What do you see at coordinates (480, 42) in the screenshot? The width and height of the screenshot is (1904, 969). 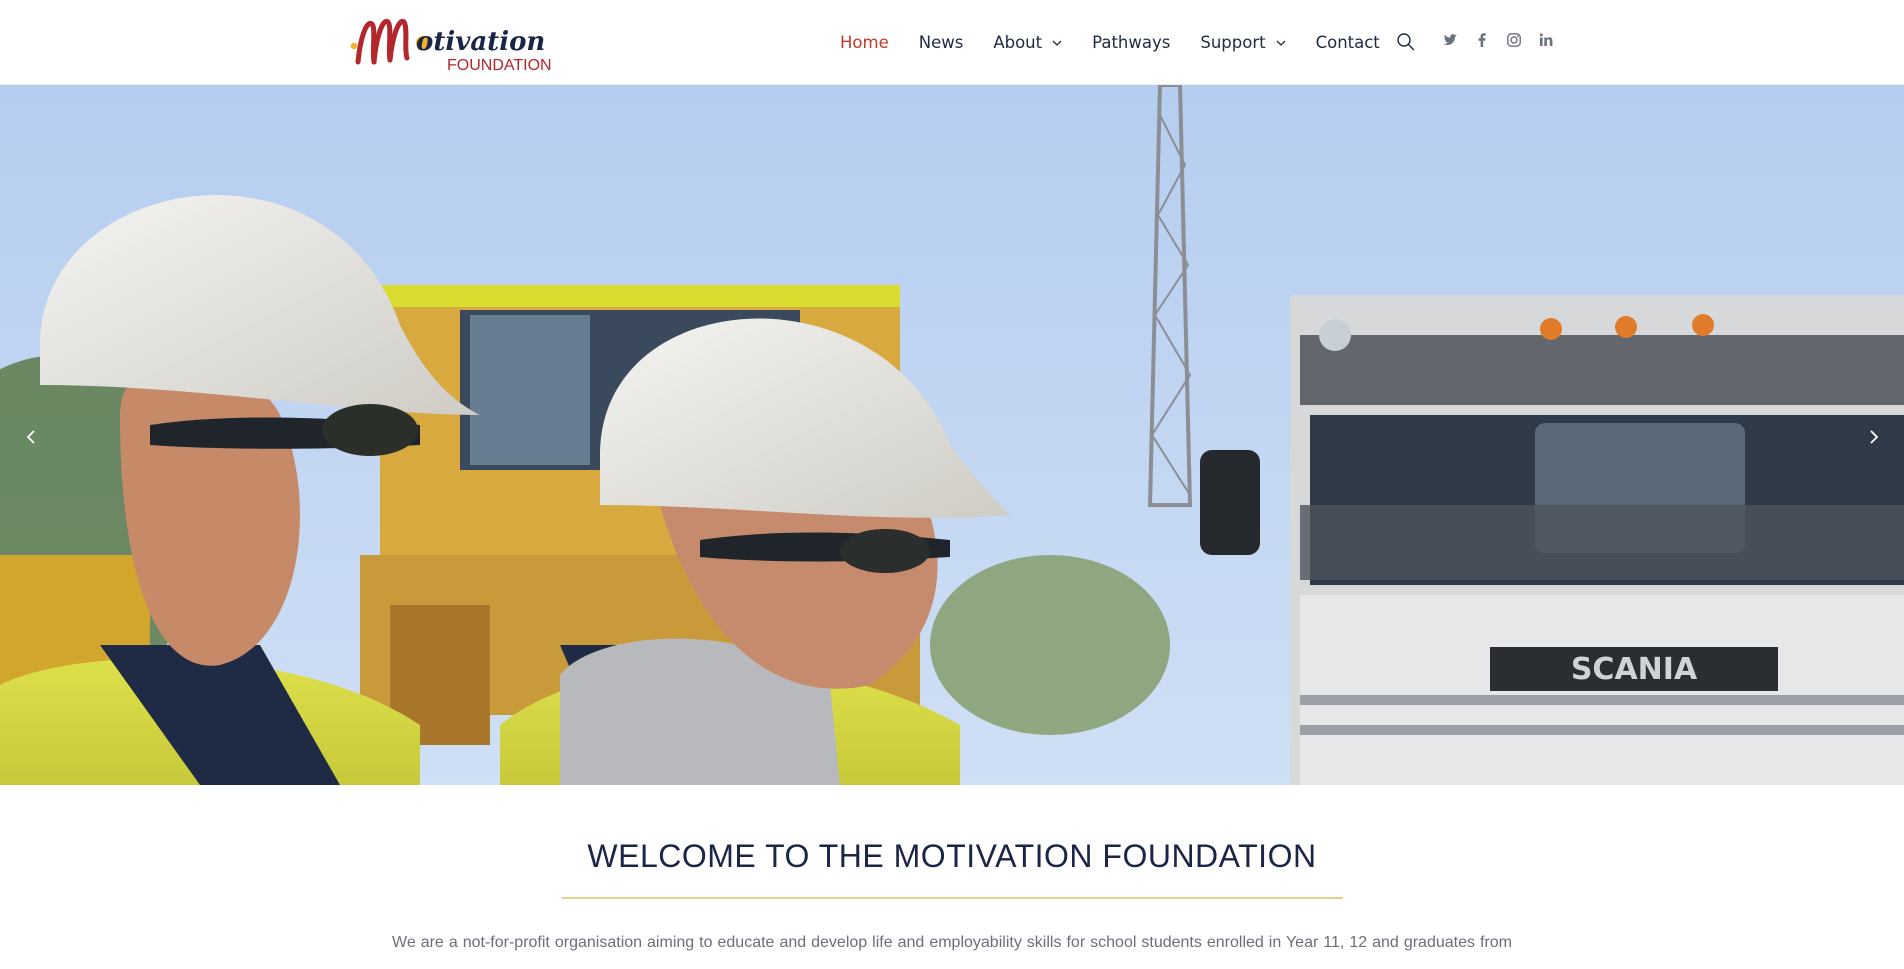 I see `logo-word: otivation` at bounding box center [480, 42].